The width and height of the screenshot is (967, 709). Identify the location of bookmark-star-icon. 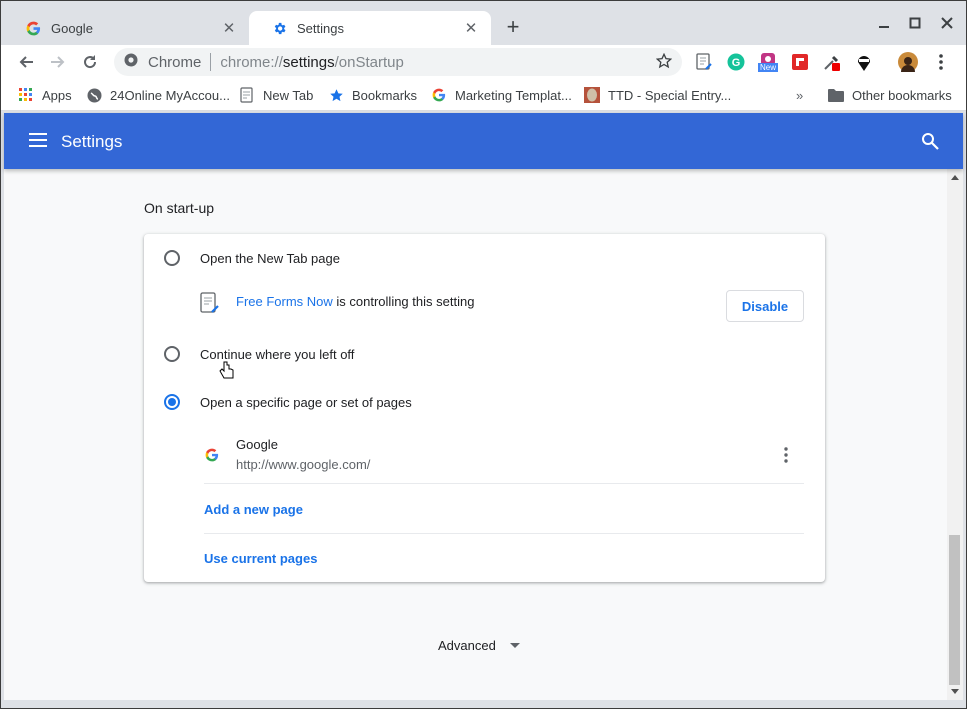
(664, 62).